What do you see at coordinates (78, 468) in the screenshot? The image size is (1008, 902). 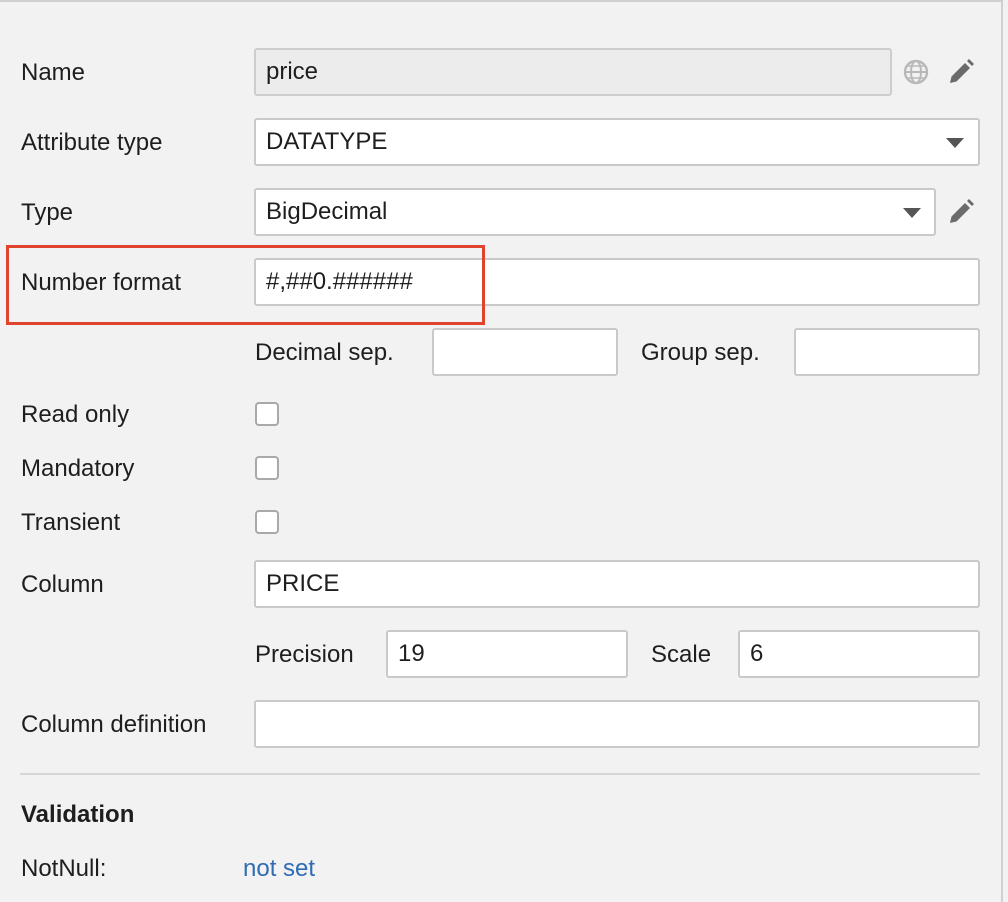 I see `mandatory-label: Mandatory` at bounding box center [78, 468].